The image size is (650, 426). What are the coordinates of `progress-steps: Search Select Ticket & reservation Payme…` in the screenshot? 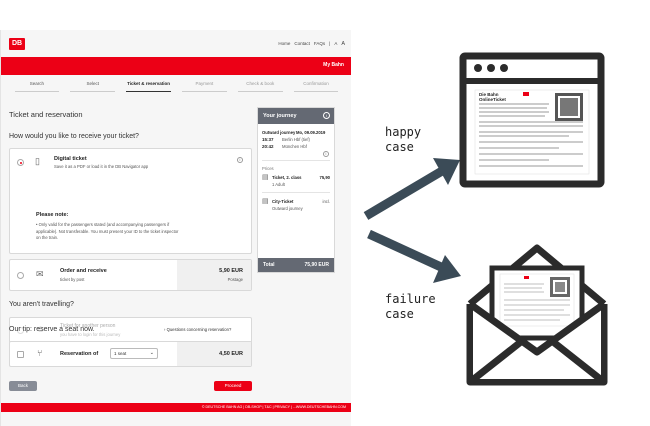 It's located at (176, 86).